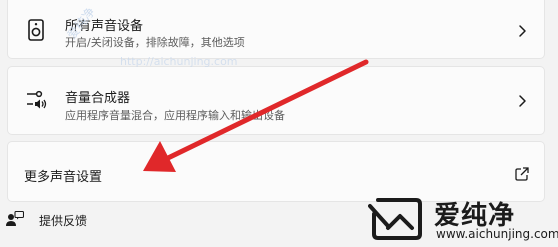 The width and height of the screenshot is (558, 247). I want to click on logo-url: www.aichunjing.com, so click(497, 234).